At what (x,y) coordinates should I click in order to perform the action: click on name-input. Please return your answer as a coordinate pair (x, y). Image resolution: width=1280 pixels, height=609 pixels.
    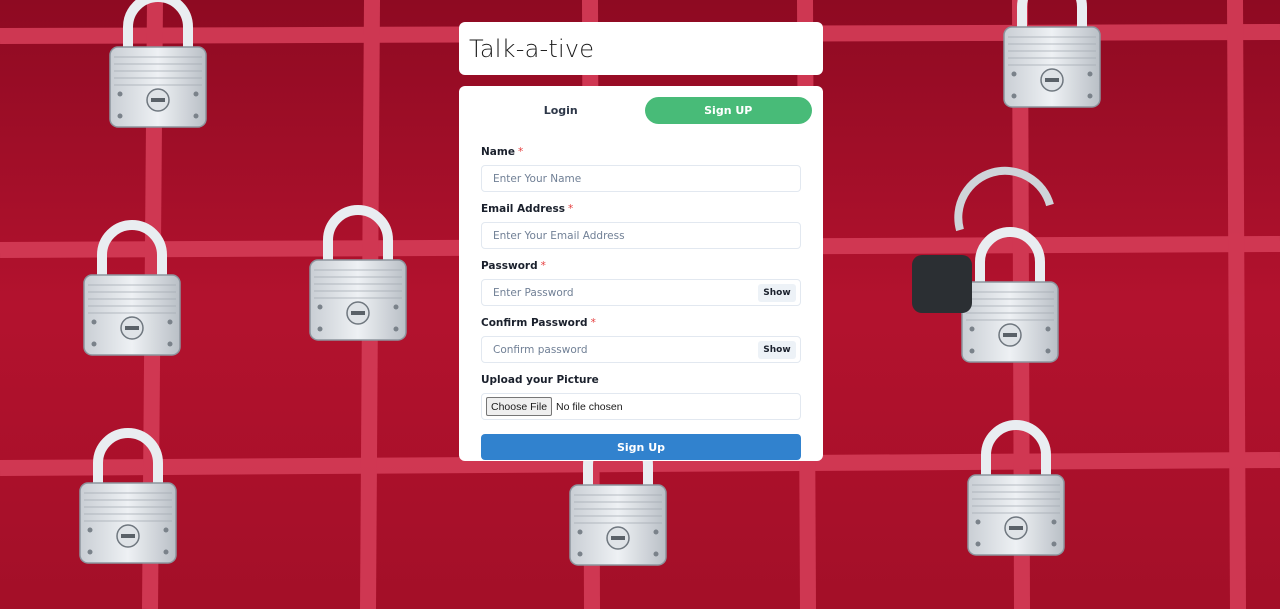
    Looking at the image, I should click on (641, 178).